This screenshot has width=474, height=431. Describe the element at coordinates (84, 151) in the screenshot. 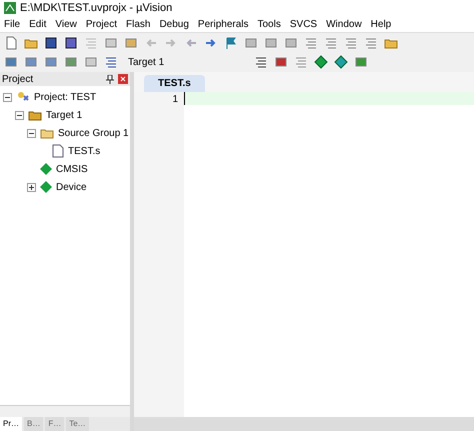

I see `tree-item: TEST.s` at that location.